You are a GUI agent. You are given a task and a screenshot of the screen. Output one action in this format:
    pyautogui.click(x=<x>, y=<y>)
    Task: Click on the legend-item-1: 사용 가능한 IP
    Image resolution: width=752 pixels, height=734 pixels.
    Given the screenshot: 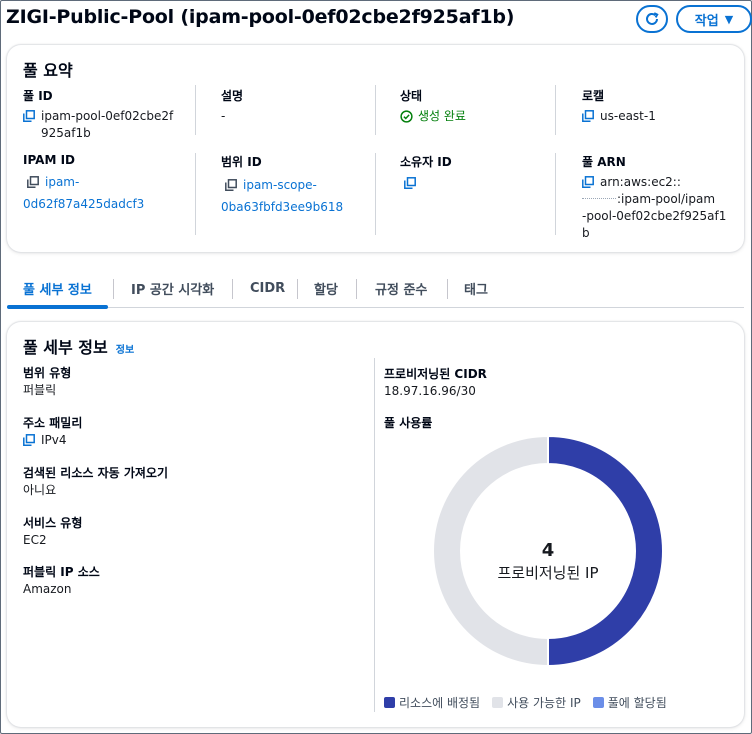 What is the action you would take?
    pyautogui.click(x=536, y=702)
    